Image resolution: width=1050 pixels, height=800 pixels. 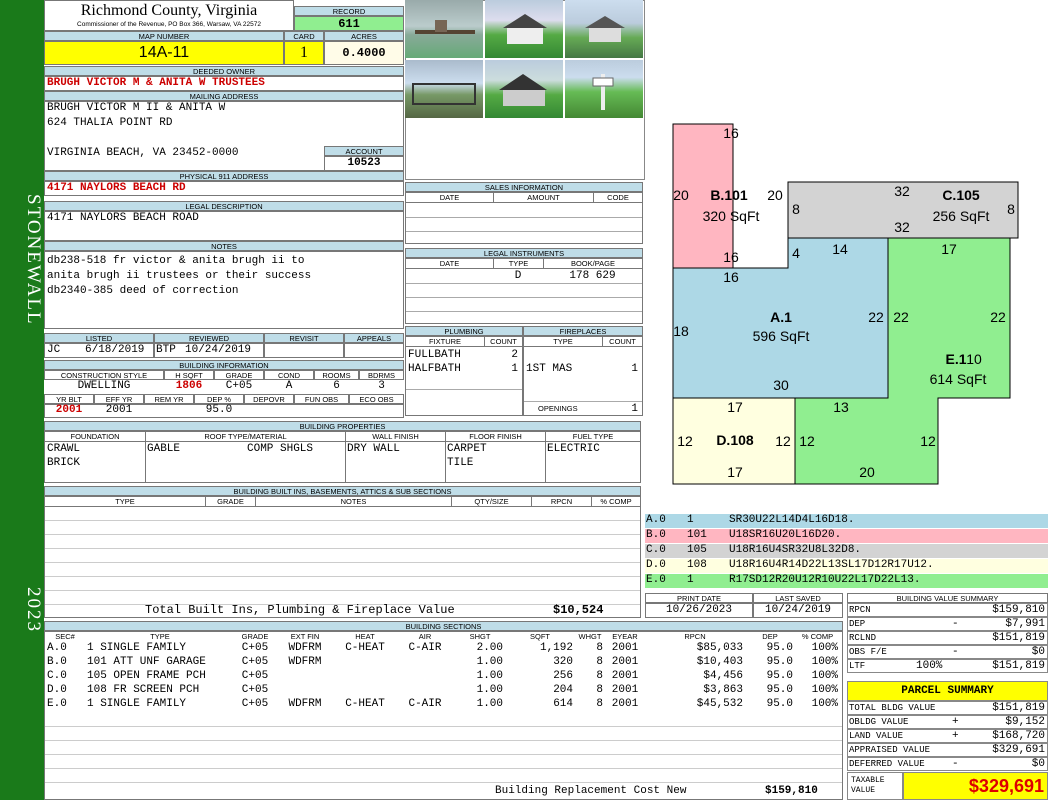 What do you see at coordinates (443, 626) in the screenshot?
I see `building-sections-title: BUILDING SECTIONS` at bounding box center [443, 626].